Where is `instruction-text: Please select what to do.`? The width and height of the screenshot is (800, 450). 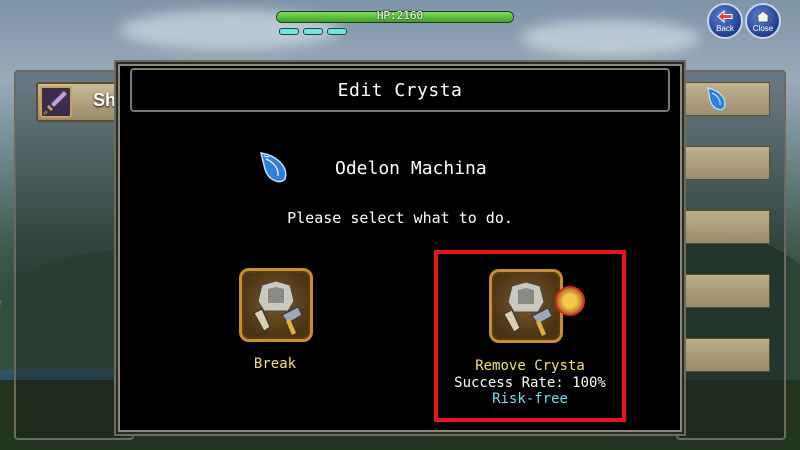 instruction-text: Please select what to do. is located at coordinates (400, 218).